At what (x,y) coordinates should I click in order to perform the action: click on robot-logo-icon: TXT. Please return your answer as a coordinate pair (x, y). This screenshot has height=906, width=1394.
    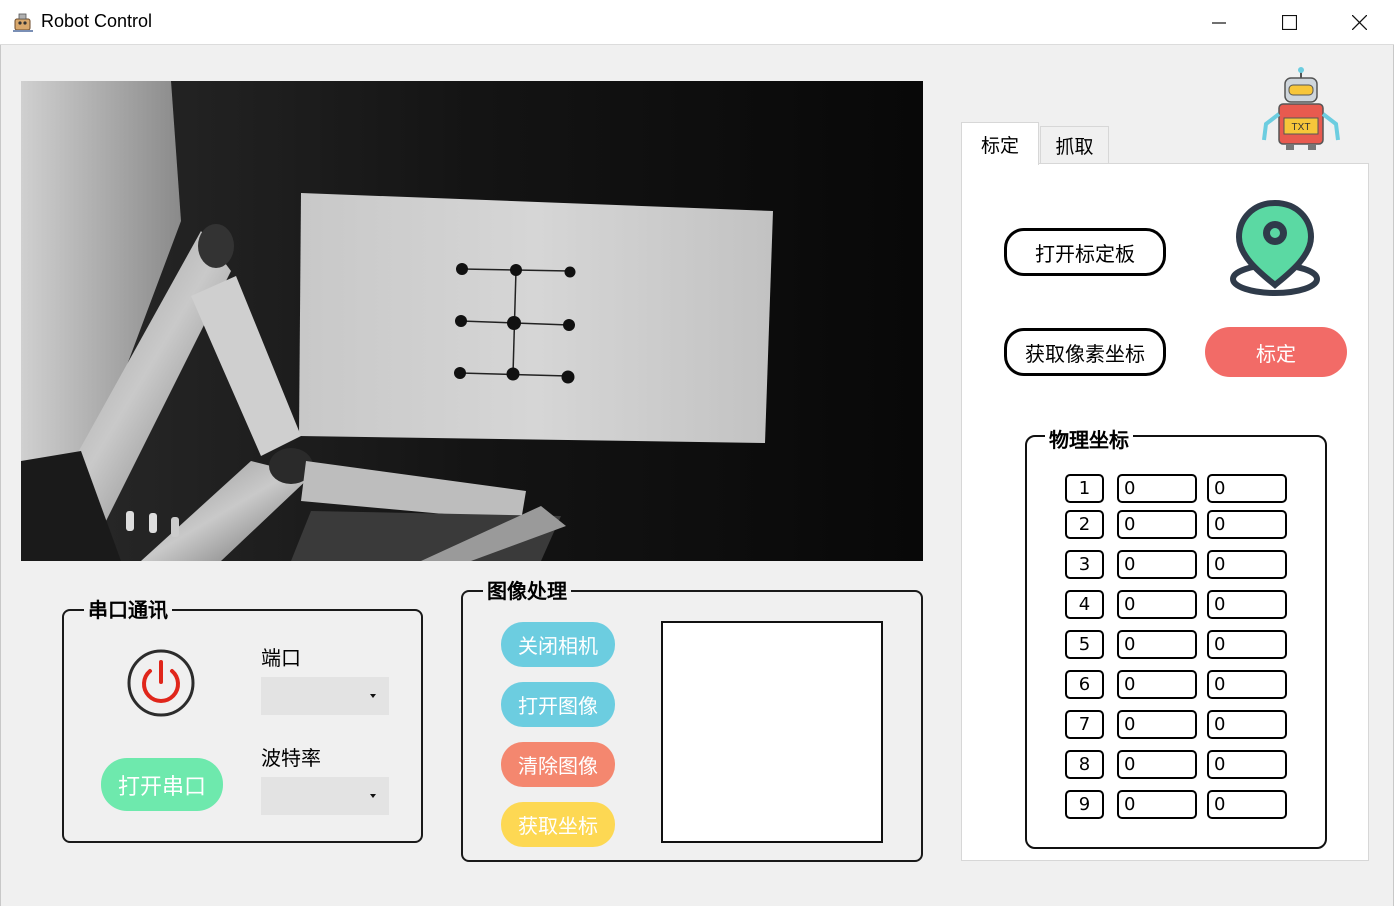
    Looking at the image, I should click on (1301, 108).